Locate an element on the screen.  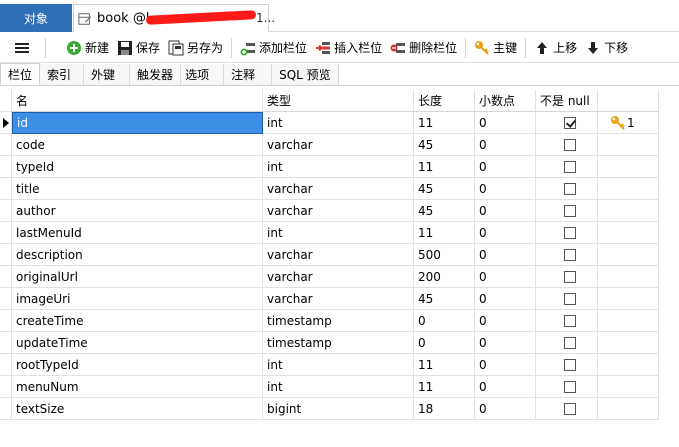
tab-triggers: 触发器 is located at coordinates (156, 74).